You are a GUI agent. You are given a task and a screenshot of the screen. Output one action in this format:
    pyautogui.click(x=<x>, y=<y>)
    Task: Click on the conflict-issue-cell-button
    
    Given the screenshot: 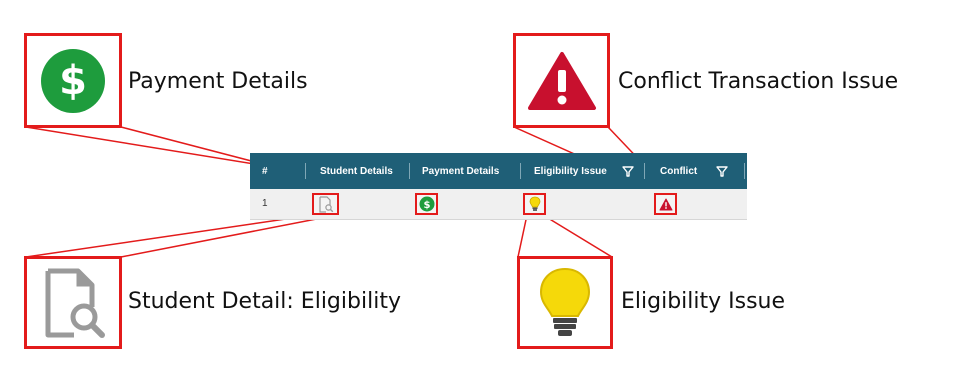 What is the action you would take?
    pyautogui.click(x=665, y=204)
    